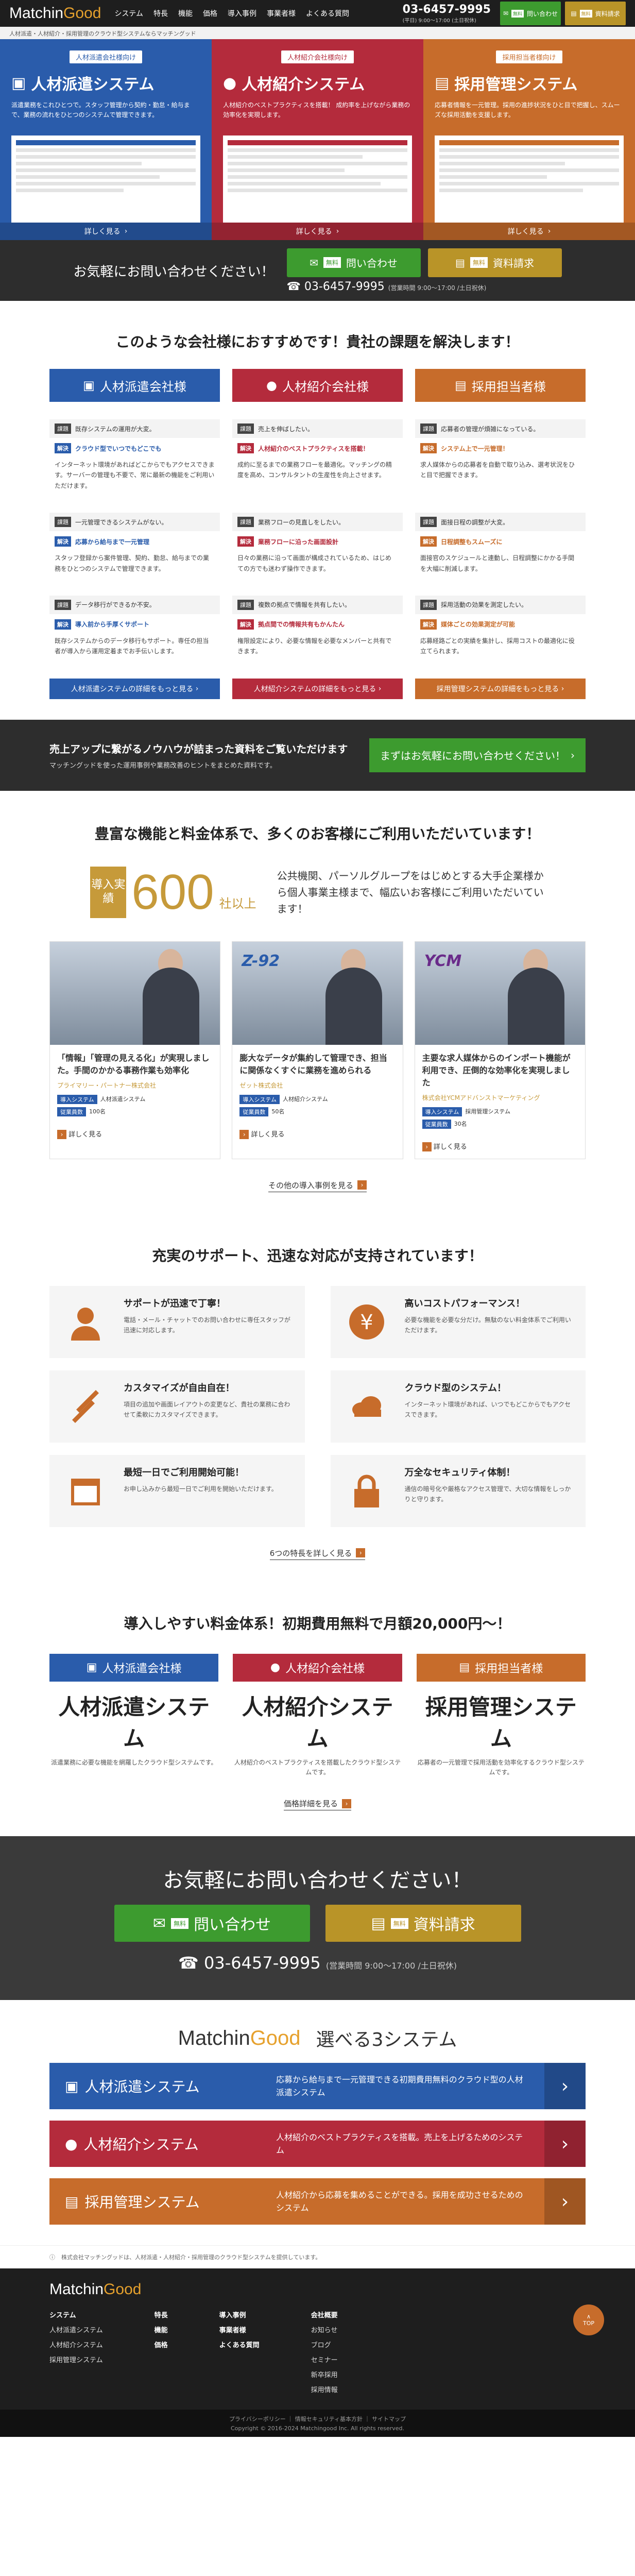 This screenshot has height=2576, width=635. What do you see at coordinates (530, 13) in the screenshot?
I see `header-contact-button: ✉ 無料 問い合わせ` at bounding box center [530, 13].